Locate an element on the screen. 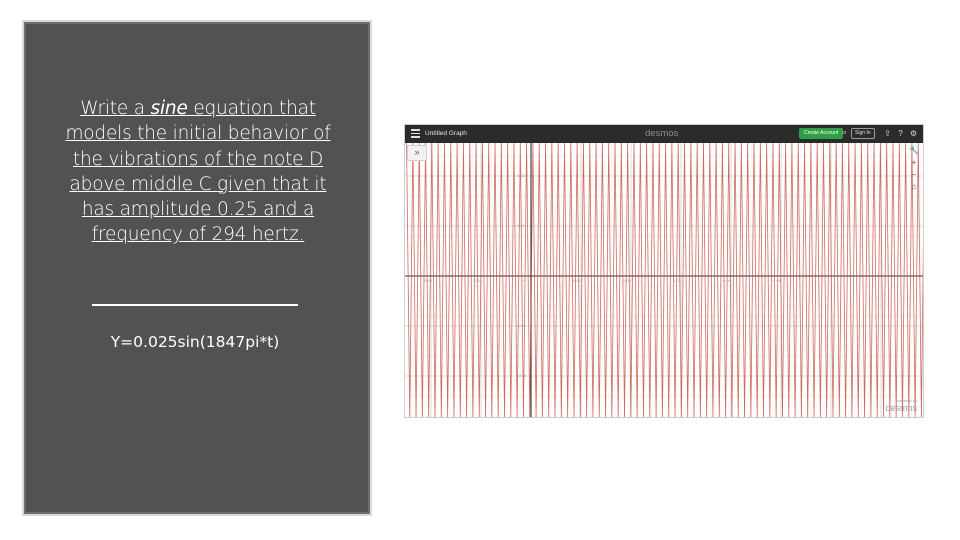  x-tick-label: -0.01 is located at coordinates (478, 280).